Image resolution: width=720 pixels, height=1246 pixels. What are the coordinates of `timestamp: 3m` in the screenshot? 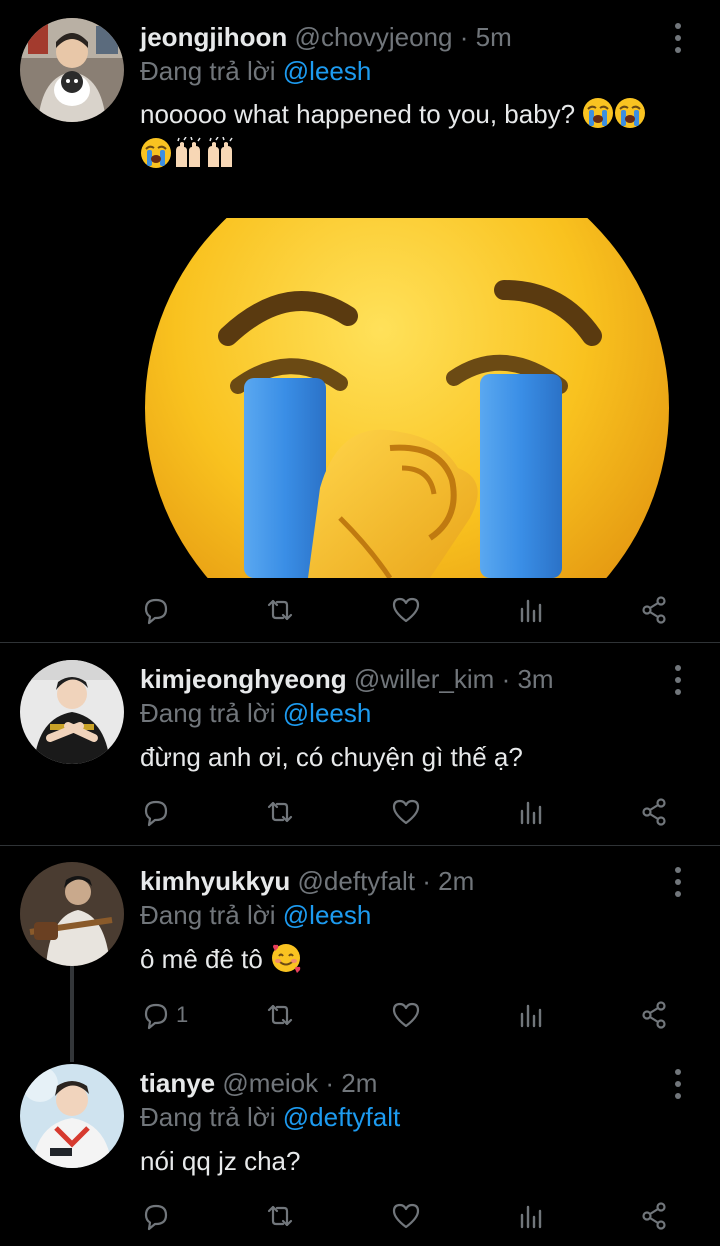 It's located at (535, 679).